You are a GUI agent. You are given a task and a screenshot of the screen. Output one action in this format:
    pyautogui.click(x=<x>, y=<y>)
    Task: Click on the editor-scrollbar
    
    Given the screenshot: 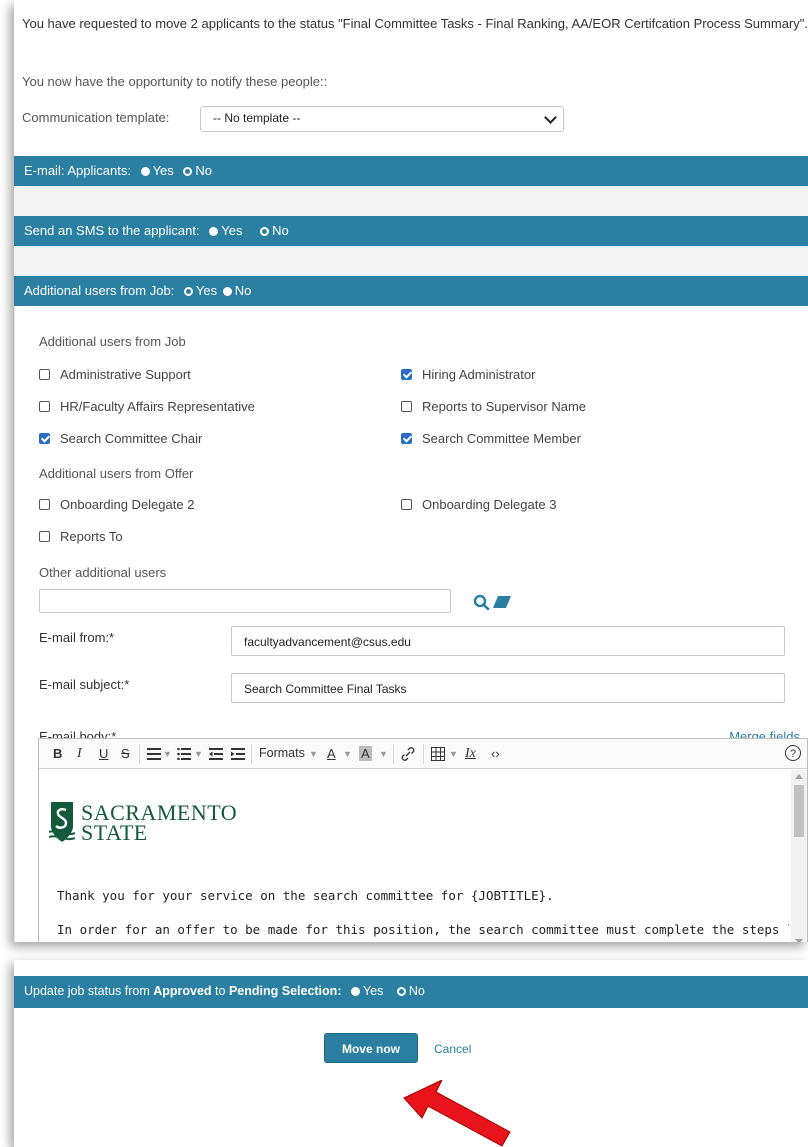 What is the action you would take?
    pyautogui.click(x=799, y=856)
    